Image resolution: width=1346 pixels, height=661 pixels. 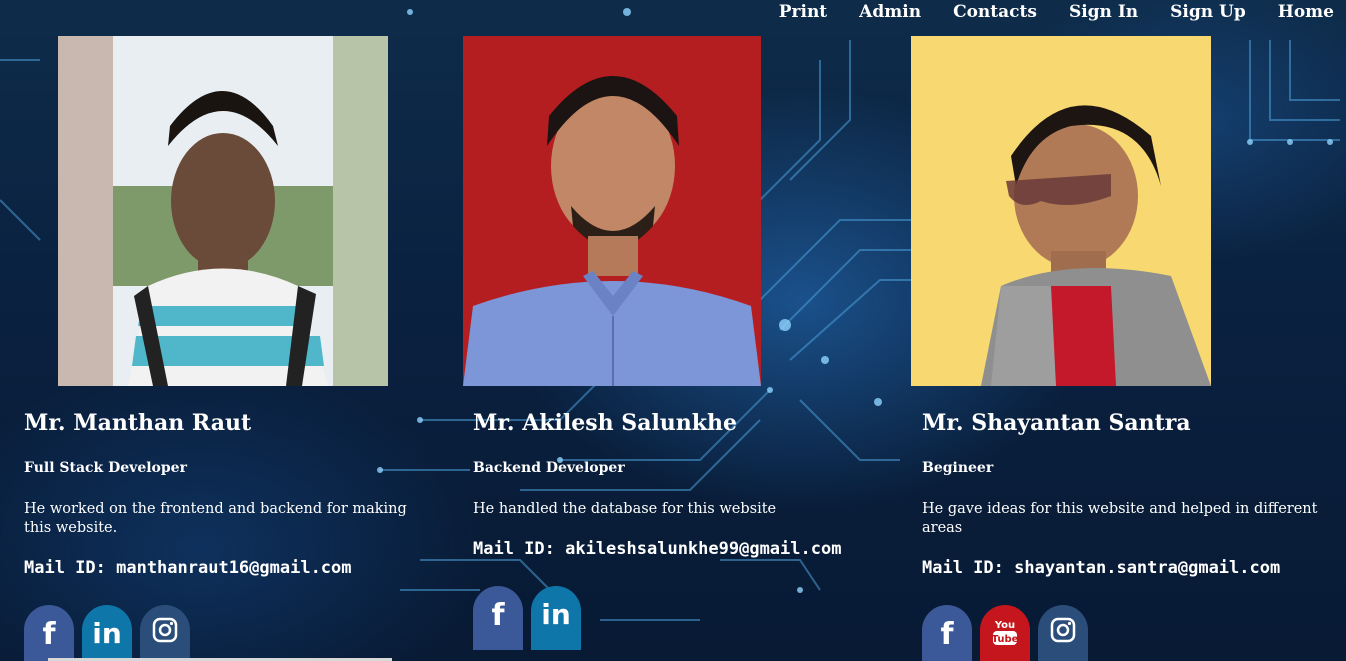 What do you see at coordinates (958, 468) in the screenshot?
I see `member-role: Begineer` at bounding box center [958, 468].